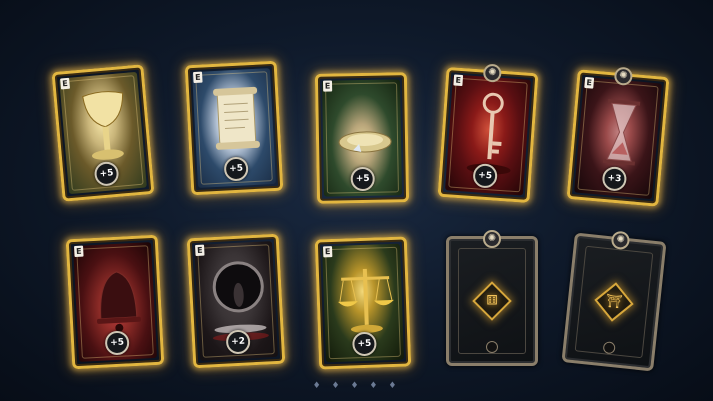  I want to click on card-dark-portal: E +2, so click(236, 301).